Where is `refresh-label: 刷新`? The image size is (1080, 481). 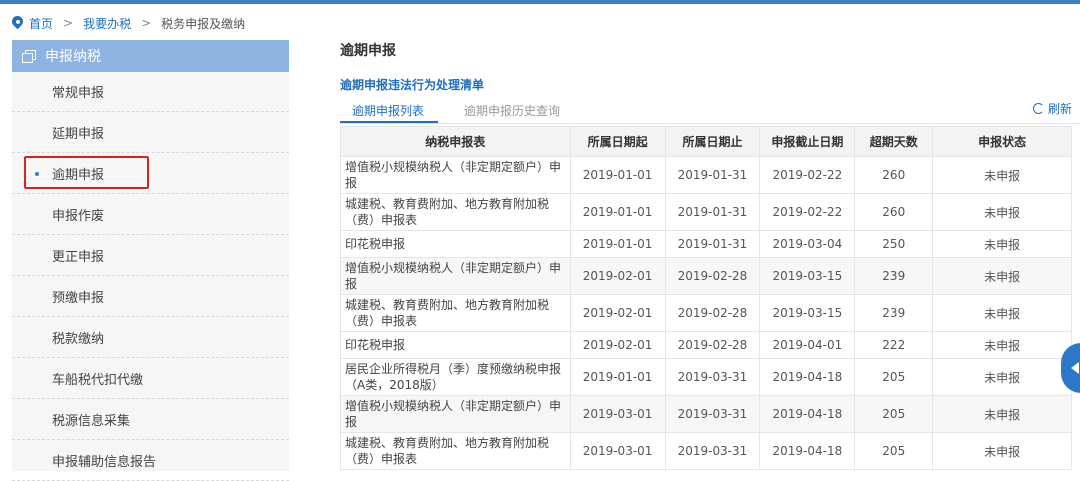 refresh-label: 刷新 is located at coordinates (1059, 109).